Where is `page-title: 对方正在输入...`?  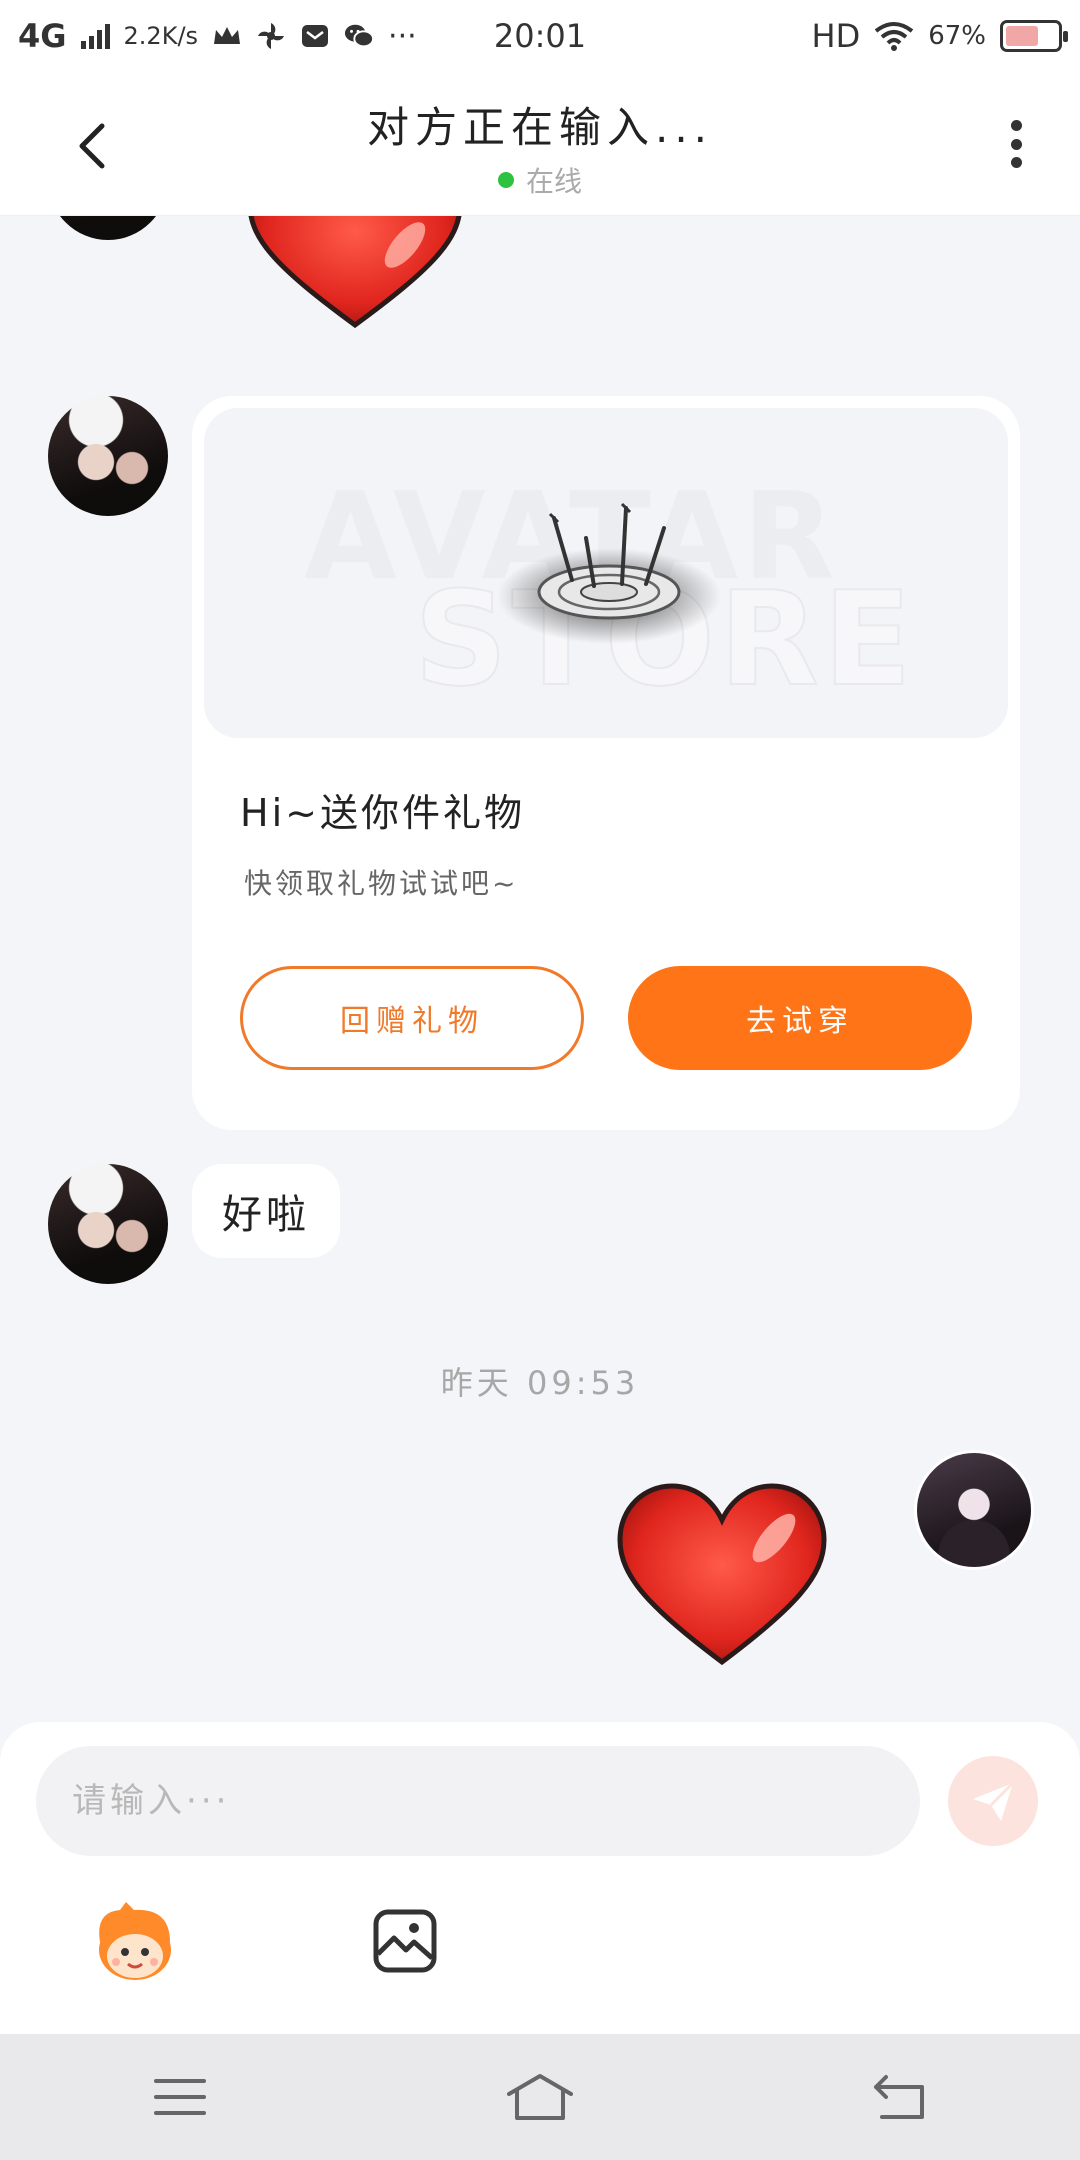
page-title: 对方正在输入... is located at coordinates (540, 127).